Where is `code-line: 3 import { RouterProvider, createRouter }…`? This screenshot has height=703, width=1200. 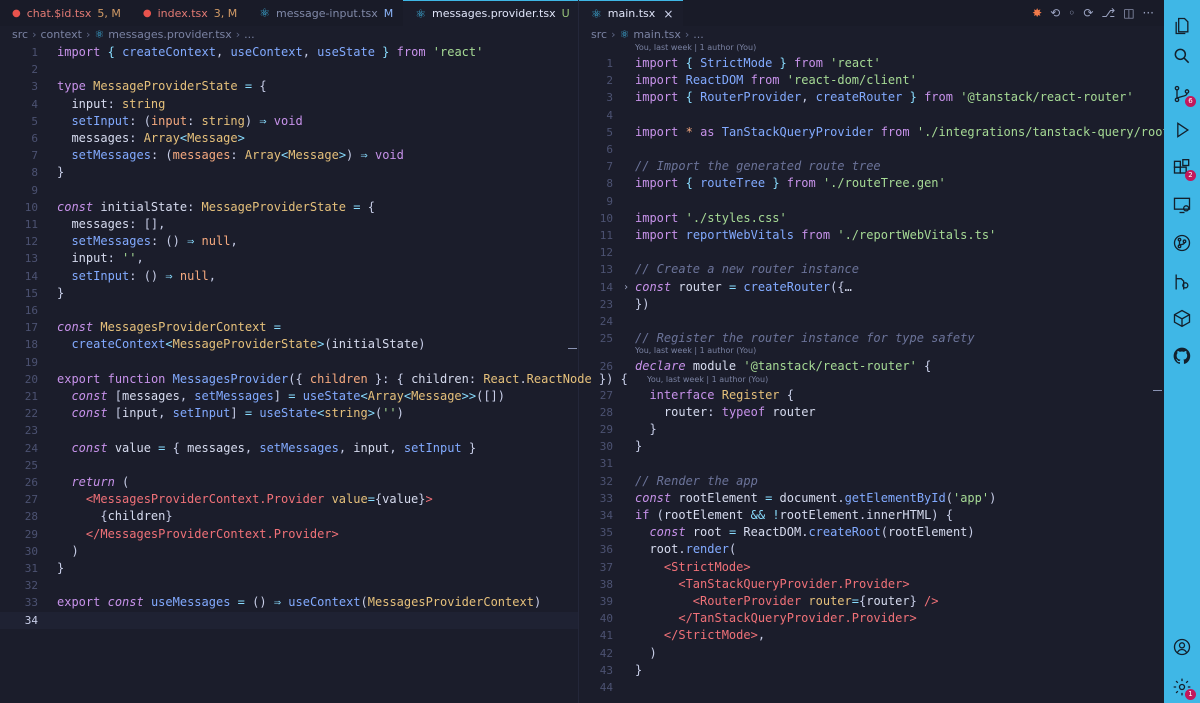
code-line: 3 import { RouterProvider, createRouter }… is located at coordinates (871, 97).